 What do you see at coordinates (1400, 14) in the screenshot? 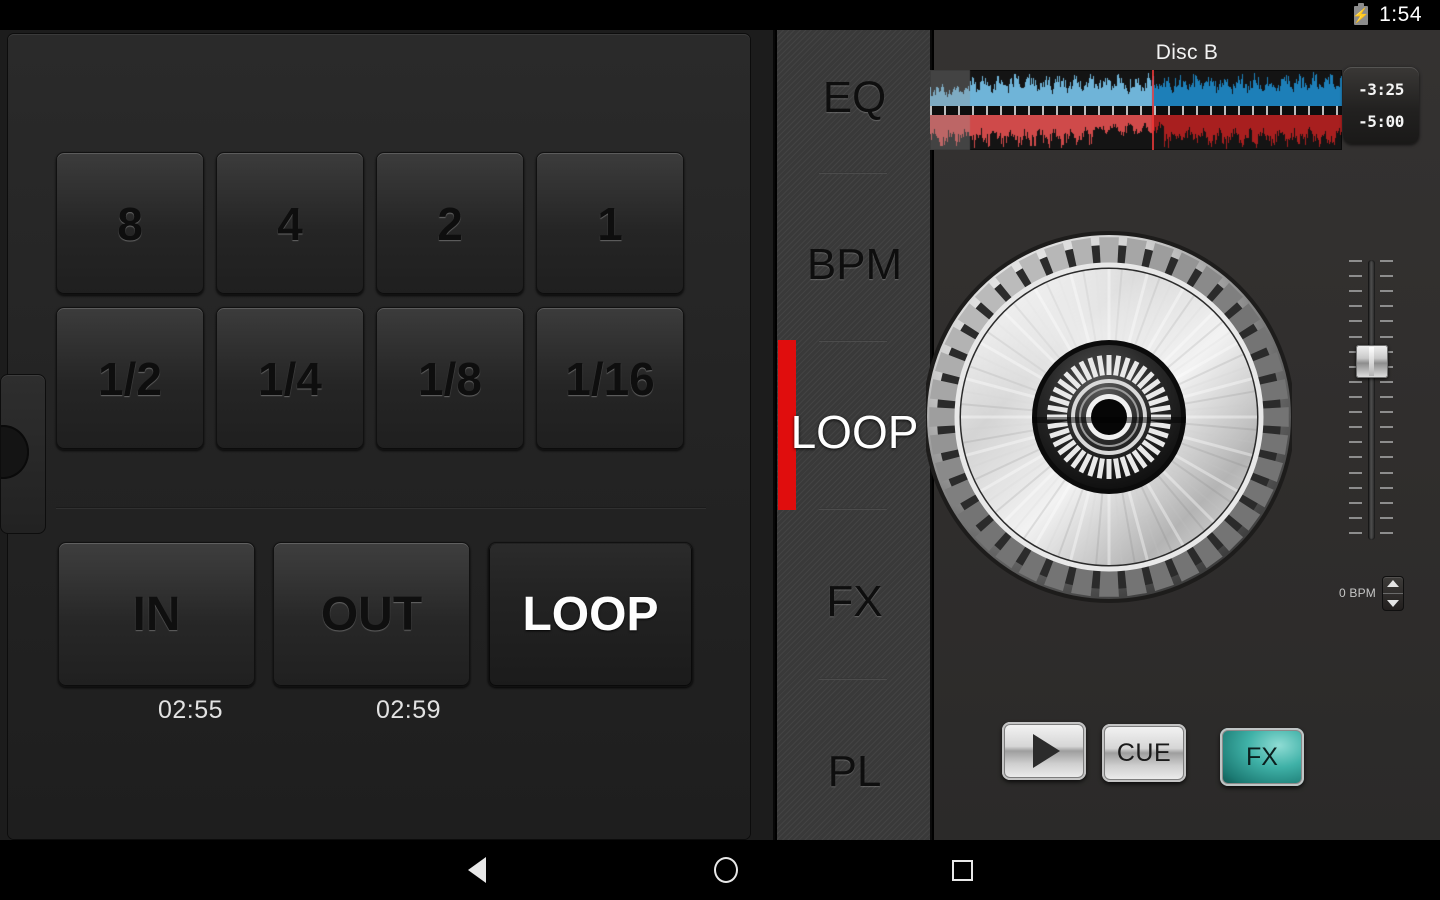
I see `status-clock: 1:54` at bounding box center [1400, 14].